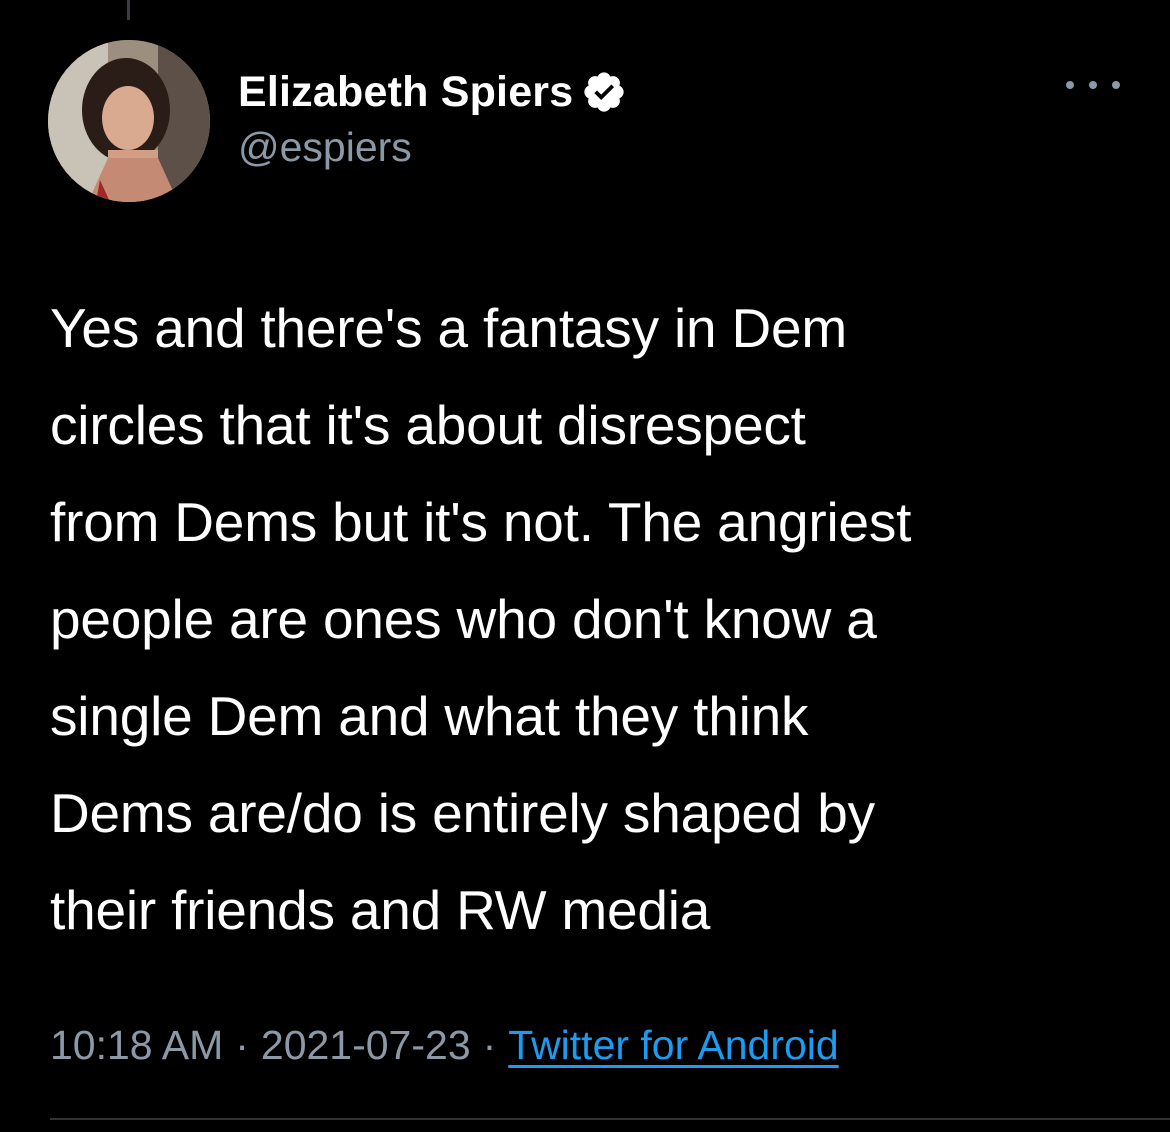 This screenshot has height=1132, width=1170. I want to click on more-options-icon, so click(1093, 85).